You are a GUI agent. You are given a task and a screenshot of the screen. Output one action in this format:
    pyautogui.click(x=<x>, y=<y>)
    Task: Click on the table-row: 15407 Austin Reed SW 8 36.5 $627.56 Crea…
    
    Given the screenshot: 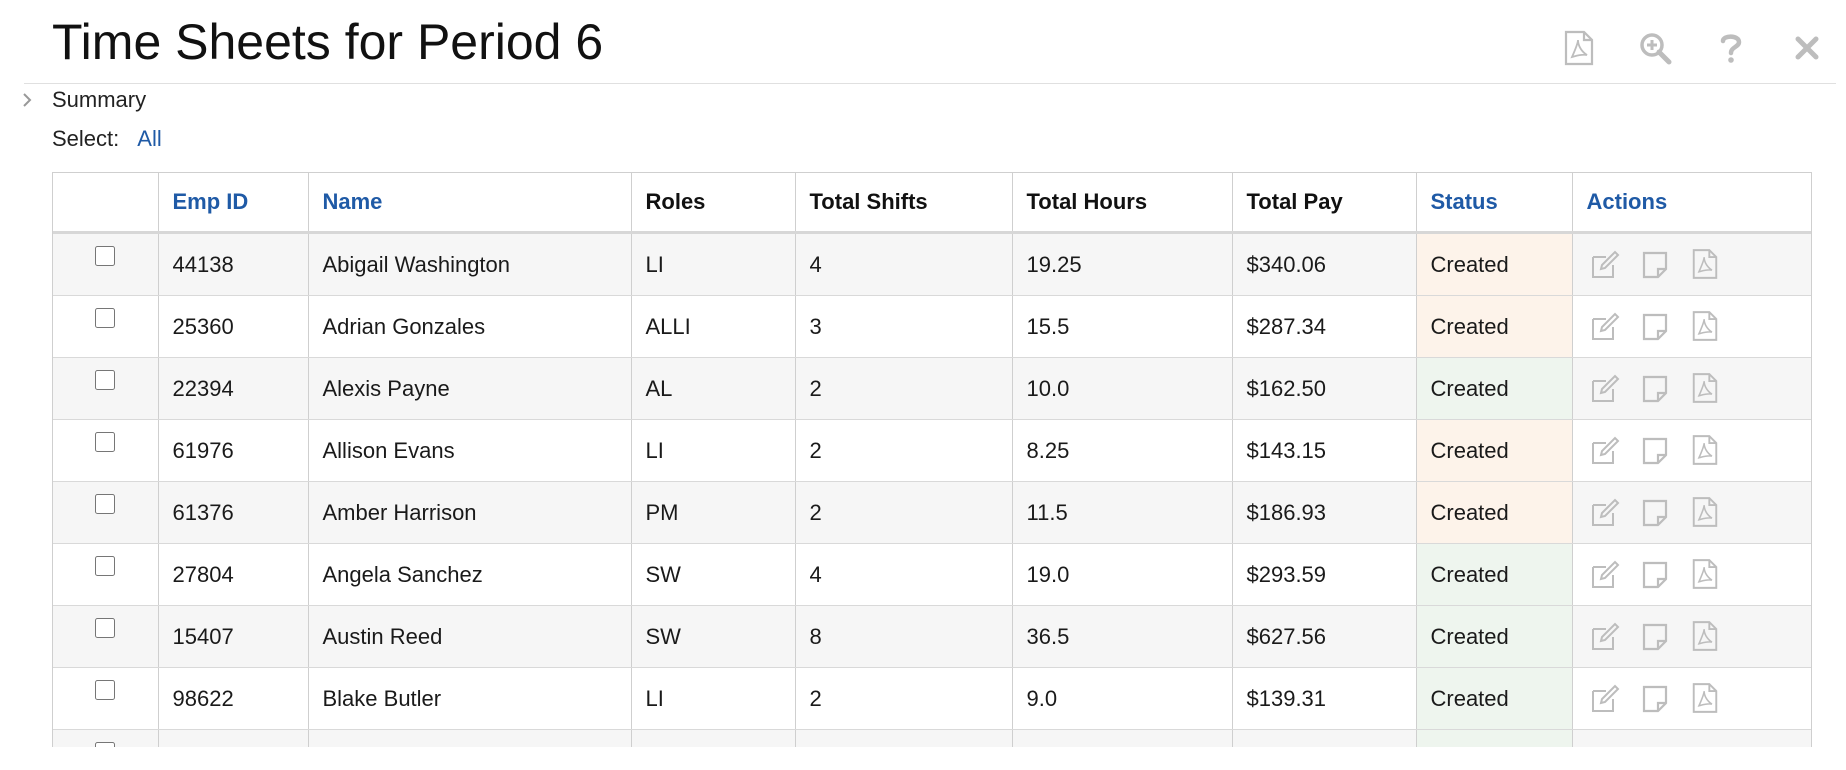 What is the action you would take?
    pyautogui.click(x=932, y=636)
    